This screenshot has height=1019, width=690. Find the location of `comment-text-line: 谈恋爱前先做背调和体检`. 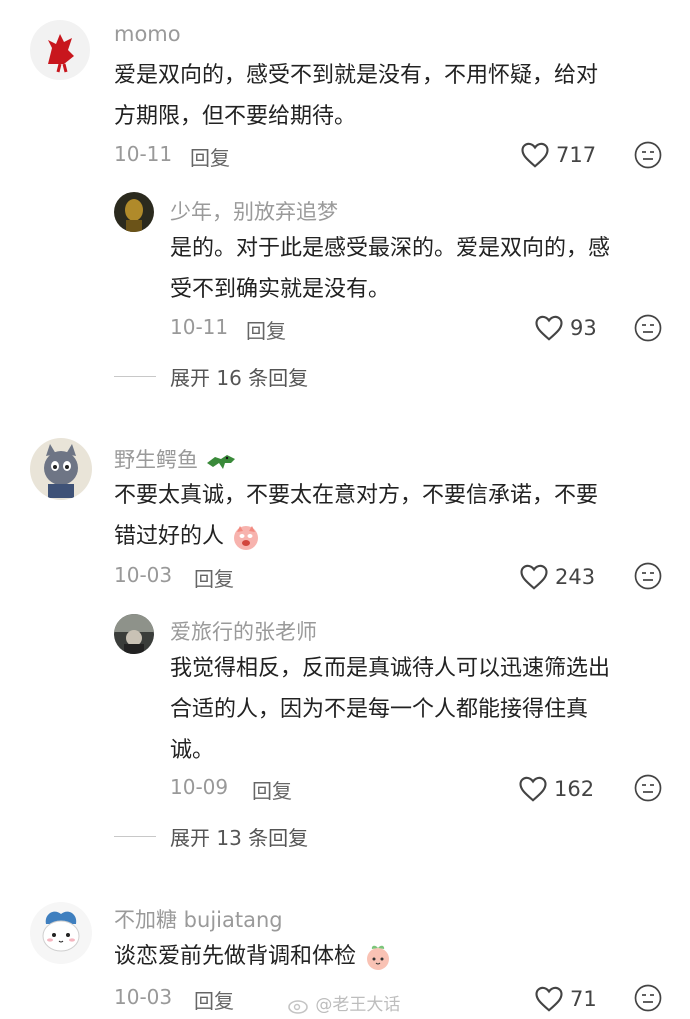

comment-text-line: 谈恋爱前先做背调和体检 is located at coordinates (253, 956).